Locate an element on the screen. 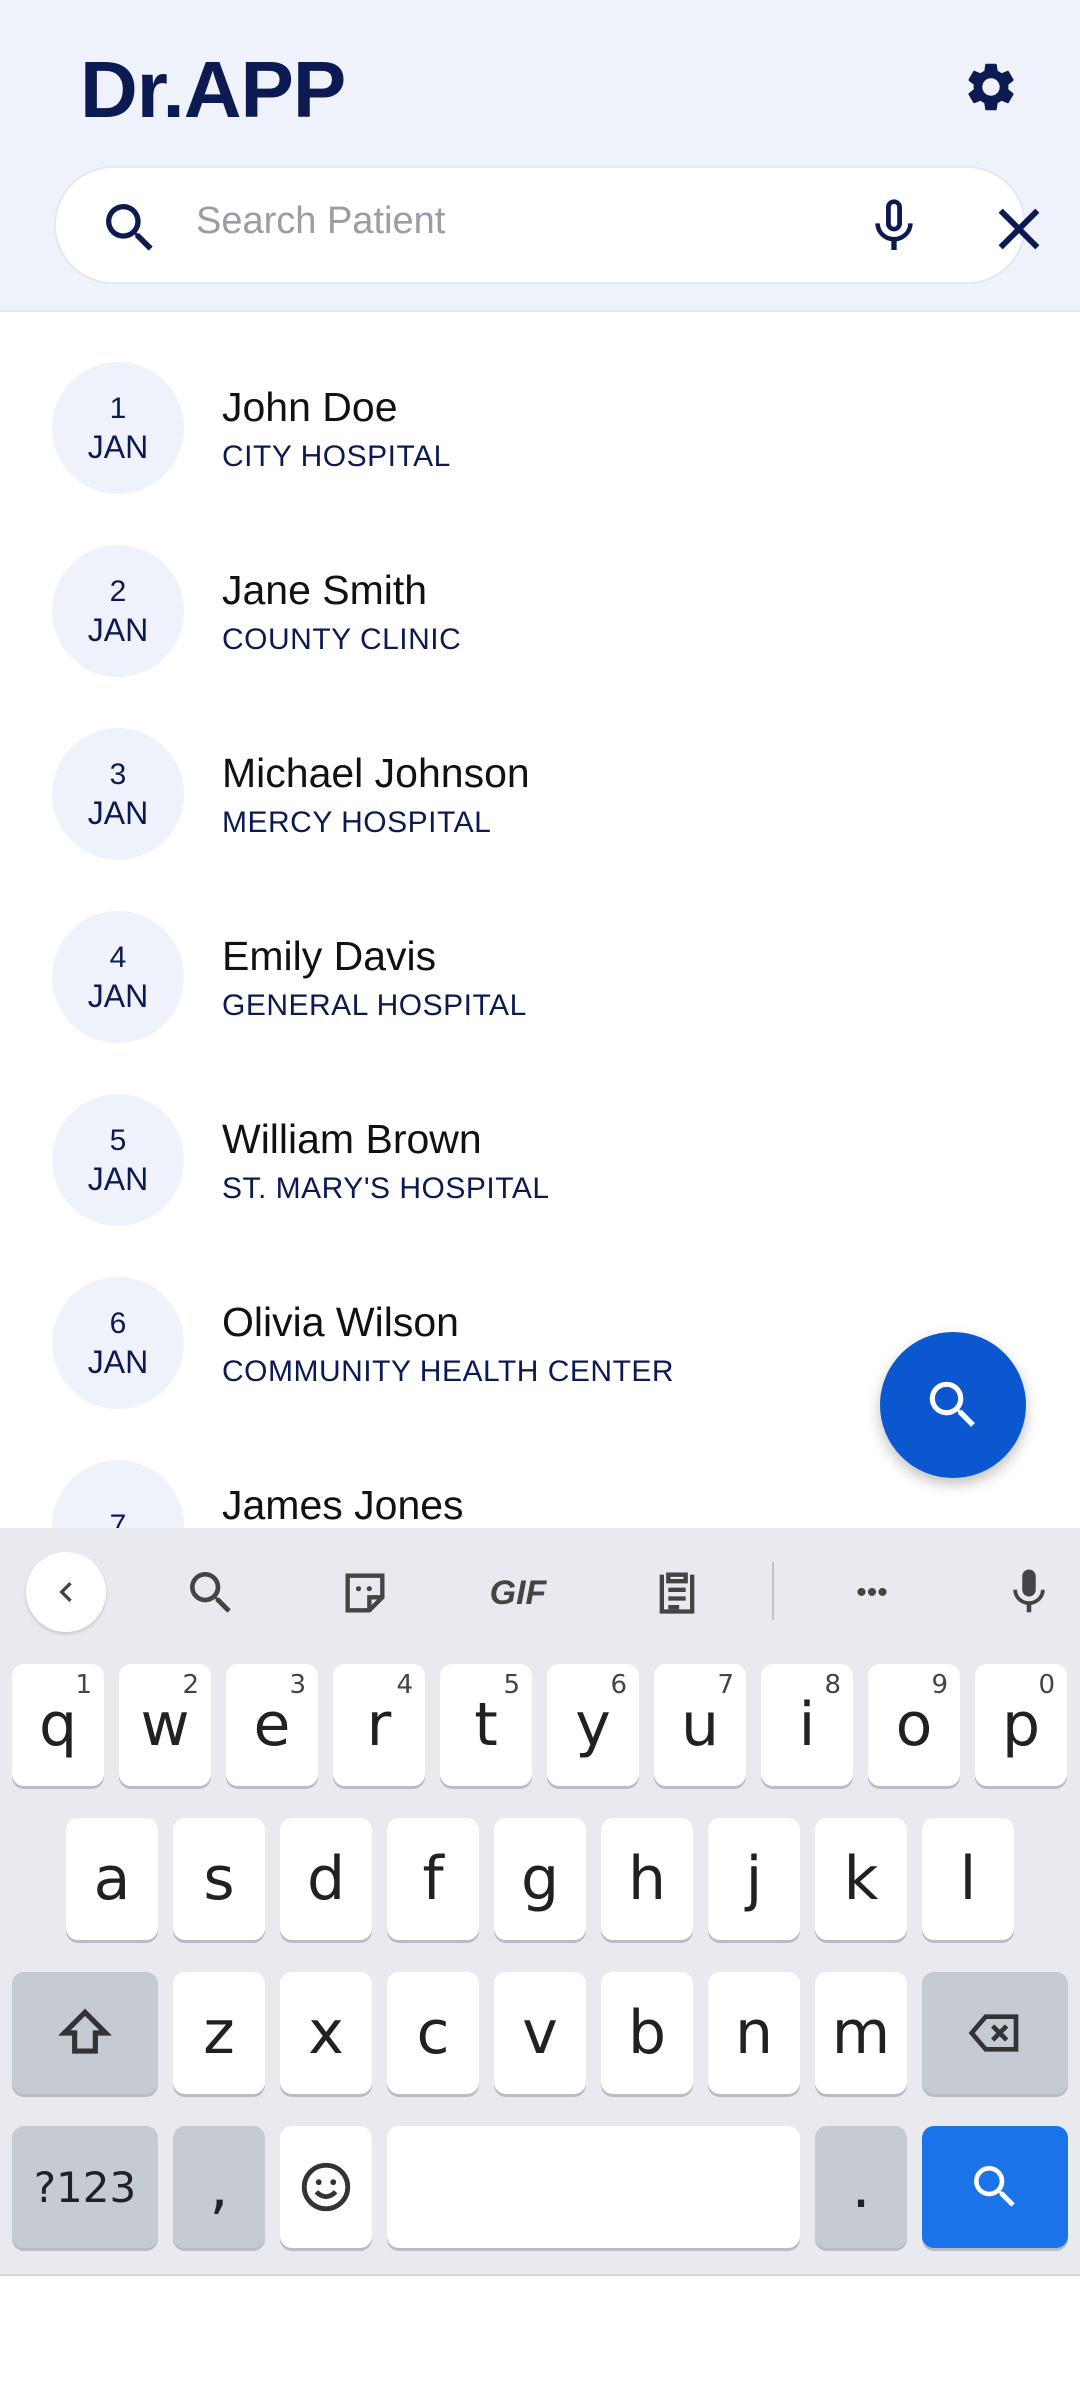 This screenshot has height=2400, width=1080. emoji-key is located at coordinates (326, 2187).